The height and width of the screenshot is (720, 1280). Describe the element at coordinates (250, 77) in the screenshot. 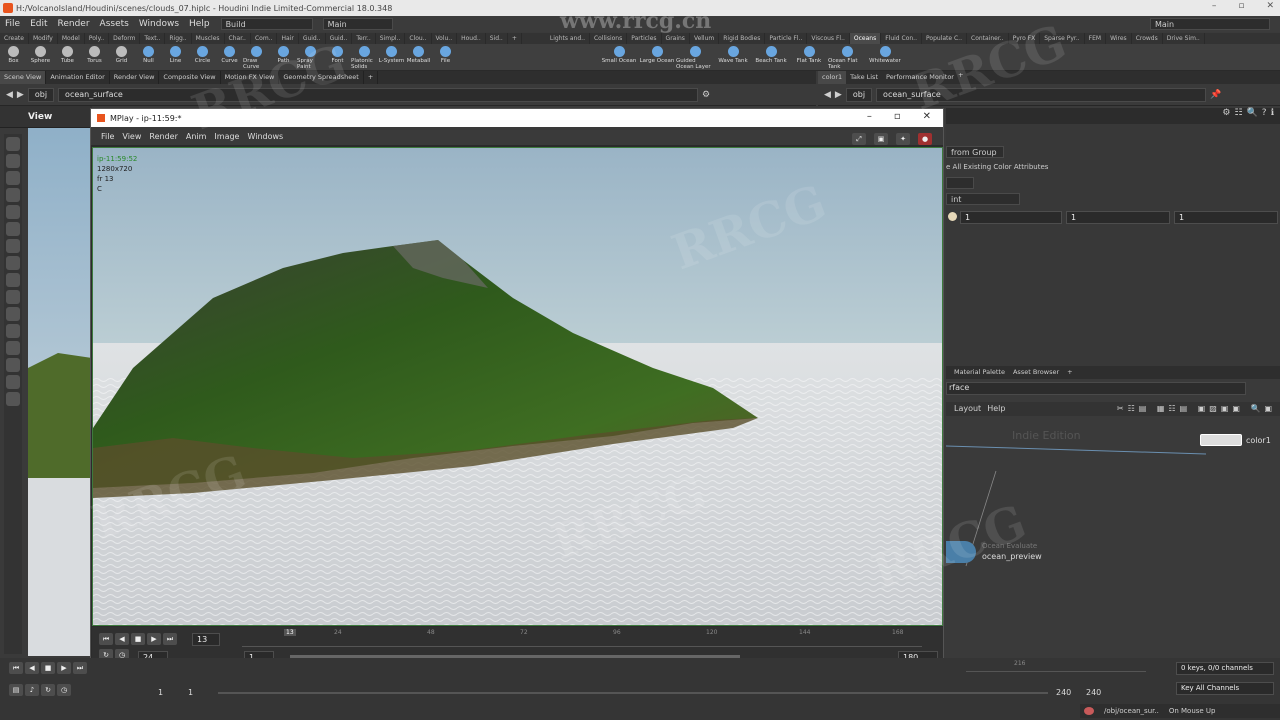

I see `tab-motion-fx-view: Motion FX View` at that location.